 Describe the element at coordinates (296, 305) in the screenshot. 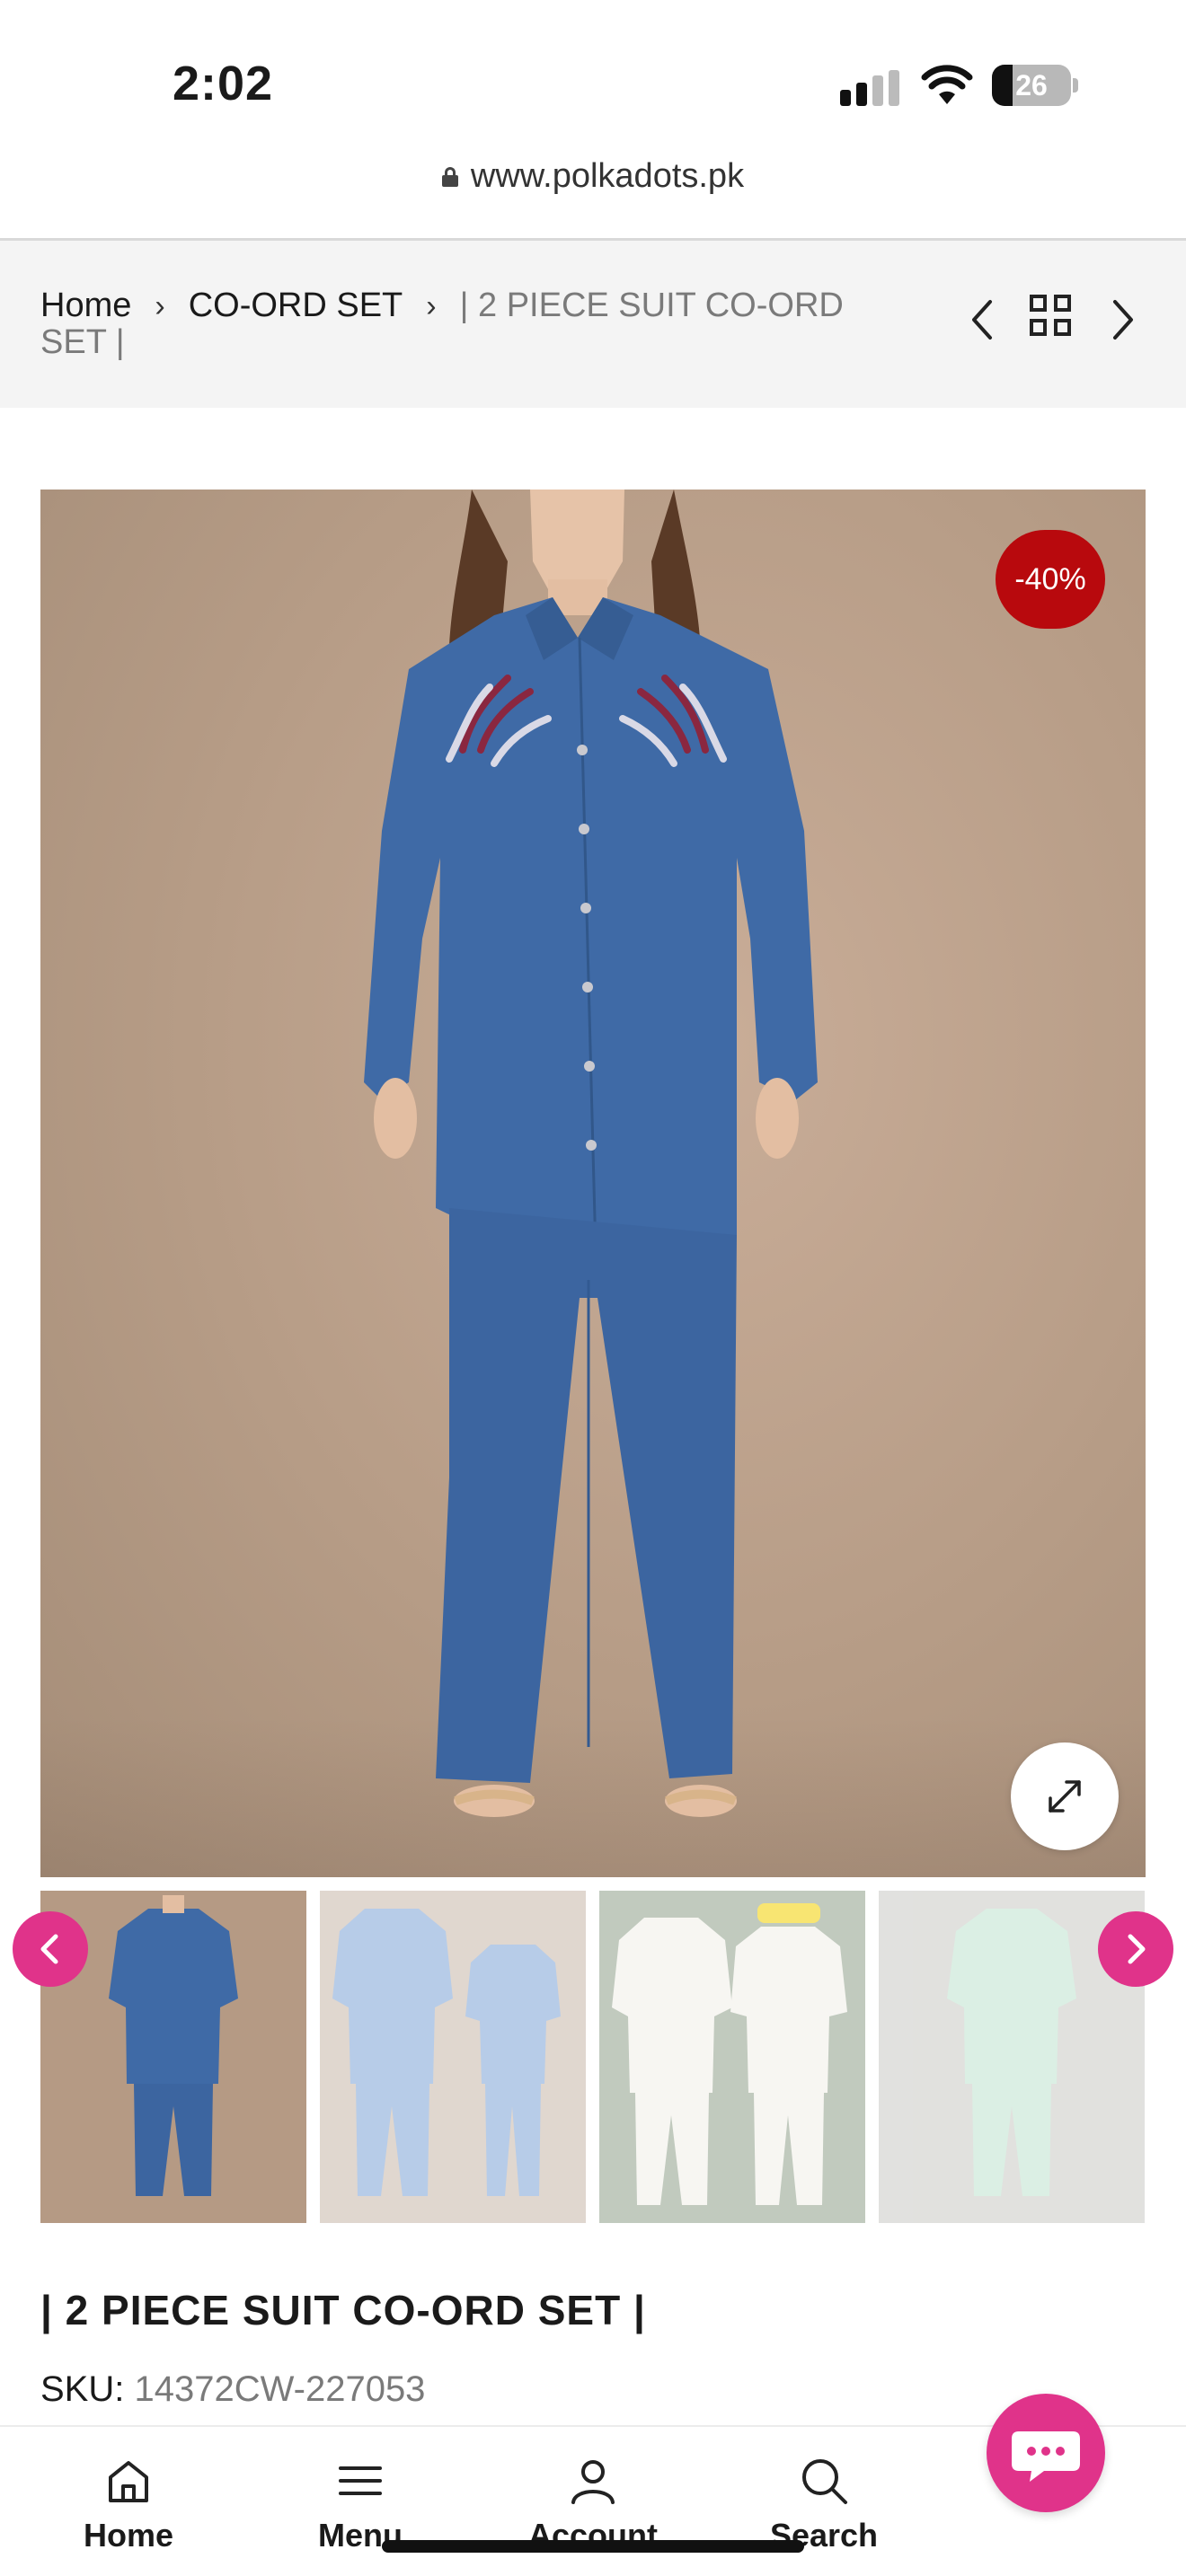

I see `breadcrumb-coord-set: CO-ORD SET` at that location.